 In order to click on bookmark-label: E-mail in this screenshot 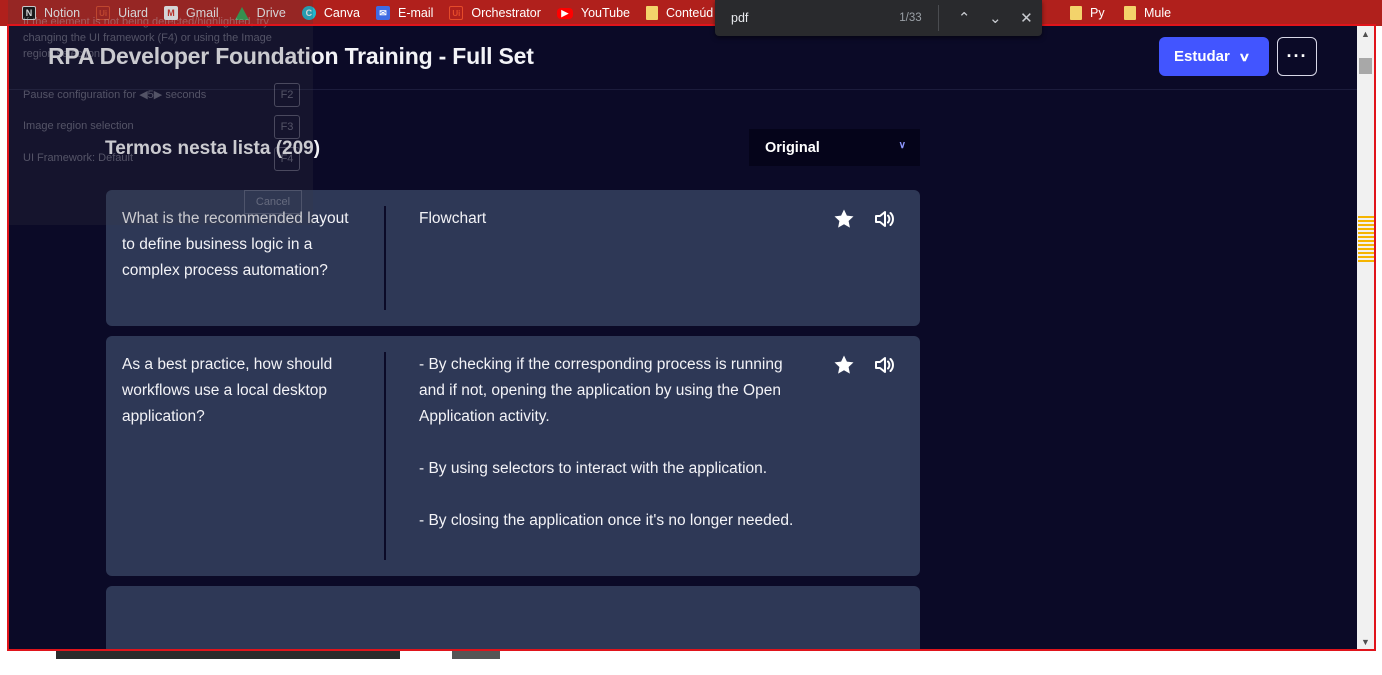, I will do `click(415, 13)`.